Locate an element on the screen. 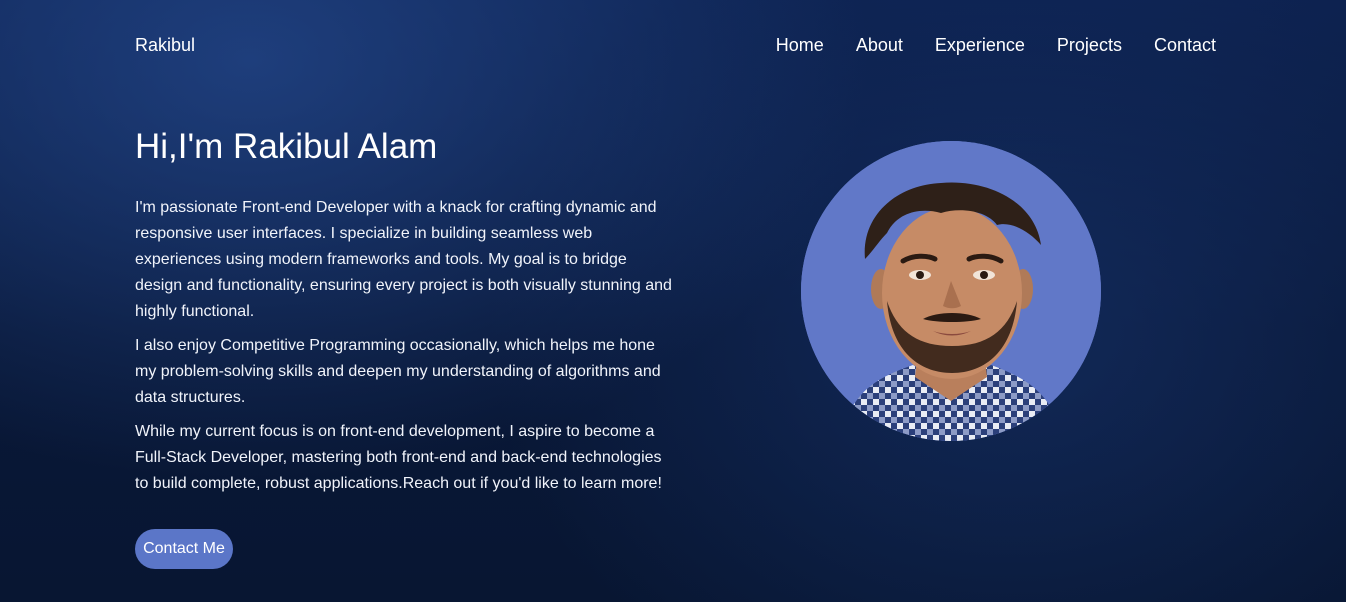  nav-links: Home About Experience Projects Contact is located at coordinates (996, 45).